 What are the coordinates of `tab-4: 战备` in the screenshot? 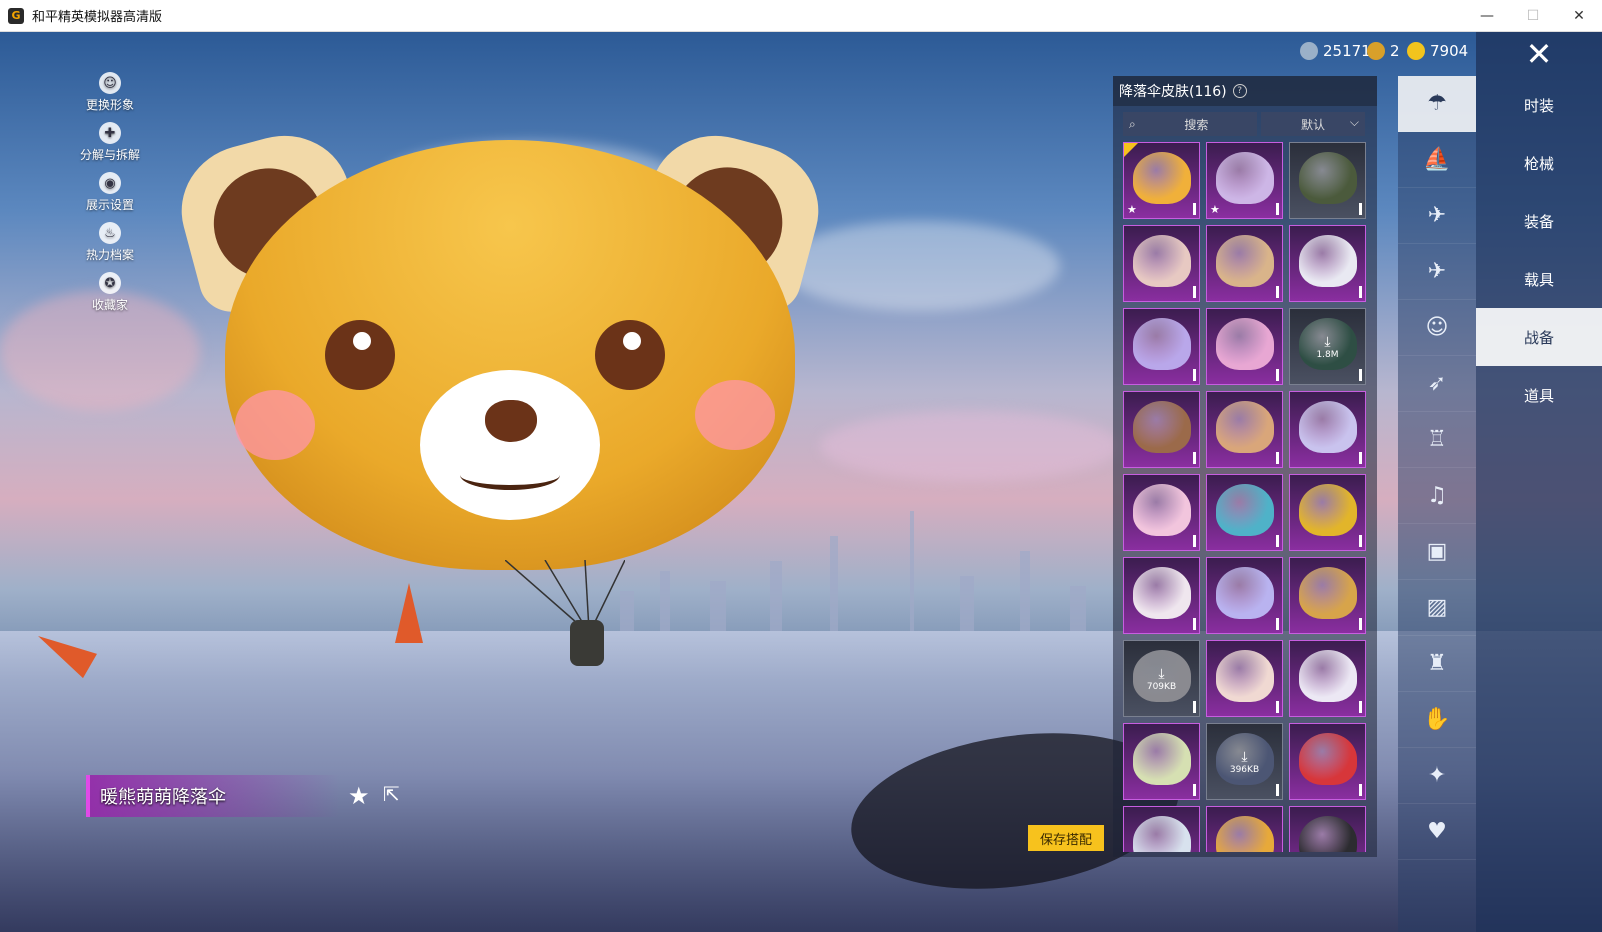 It's located at (1539, 337).